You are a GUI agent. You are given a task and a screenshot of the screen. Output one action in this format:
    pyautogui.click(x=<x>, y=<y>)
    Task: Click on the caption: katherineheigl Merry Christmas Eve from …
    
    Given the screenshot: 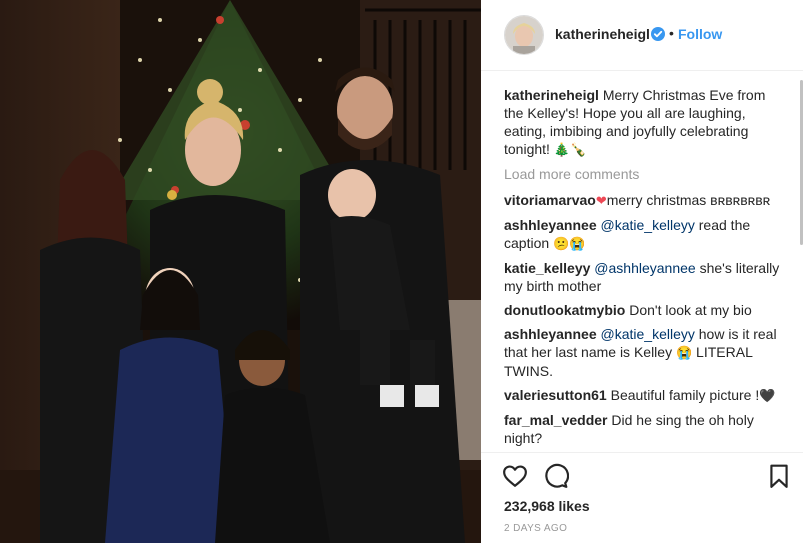 What is the action you would take?
    pyautogui.click(x=644, y=122)
    